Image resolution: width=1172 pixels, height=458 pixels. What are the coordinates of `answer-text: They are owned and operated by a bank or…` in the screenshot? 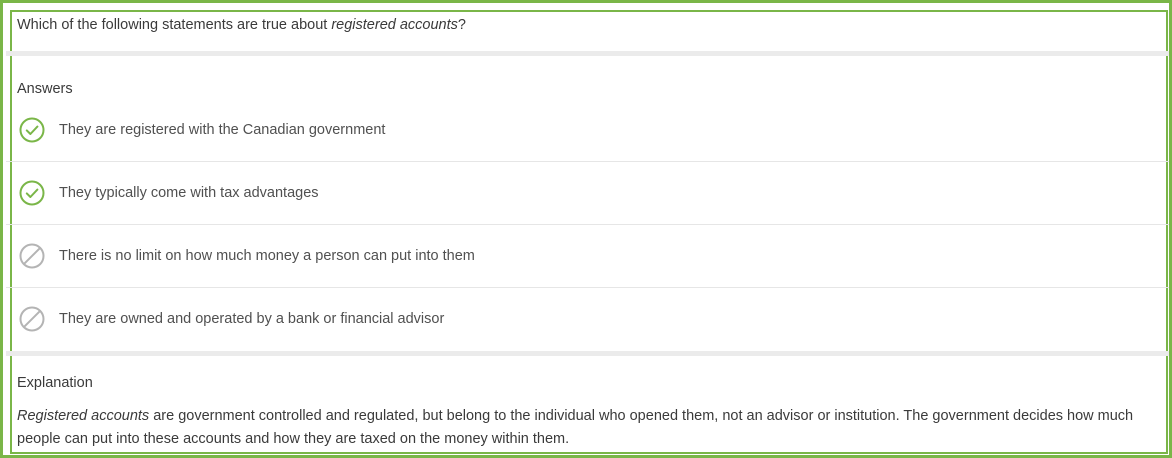 It's located at (252, 319).